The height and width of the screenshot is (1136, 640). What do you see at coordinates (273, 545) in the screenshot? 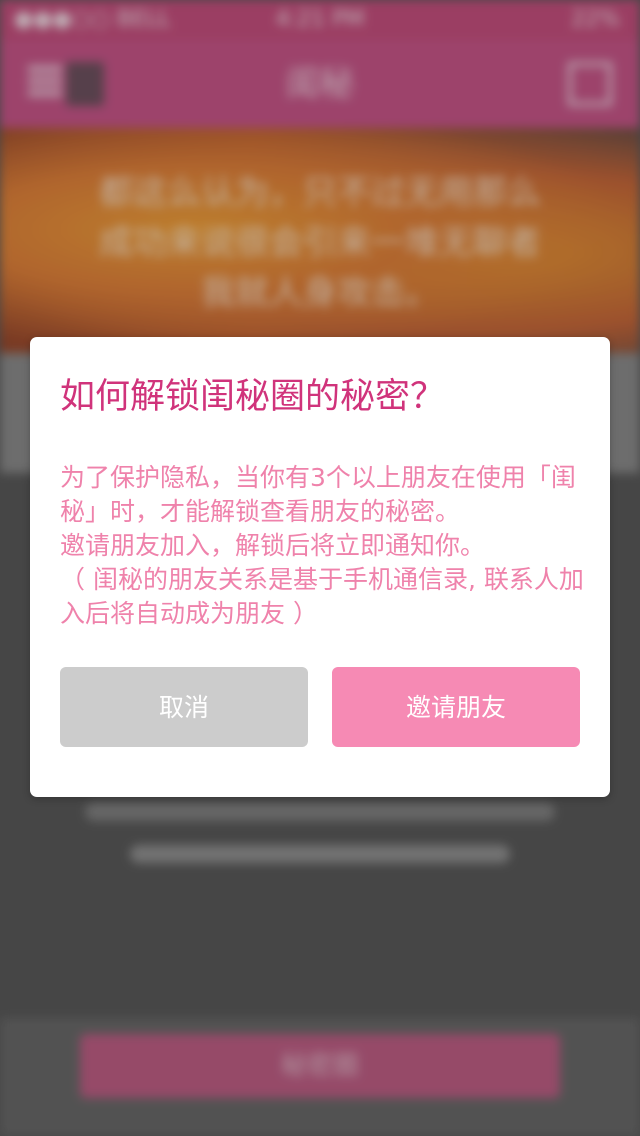
I see `dialog-message-line: 邀请朋友加入，解锁后将立即通知你。` at bounding box center [273, 545].